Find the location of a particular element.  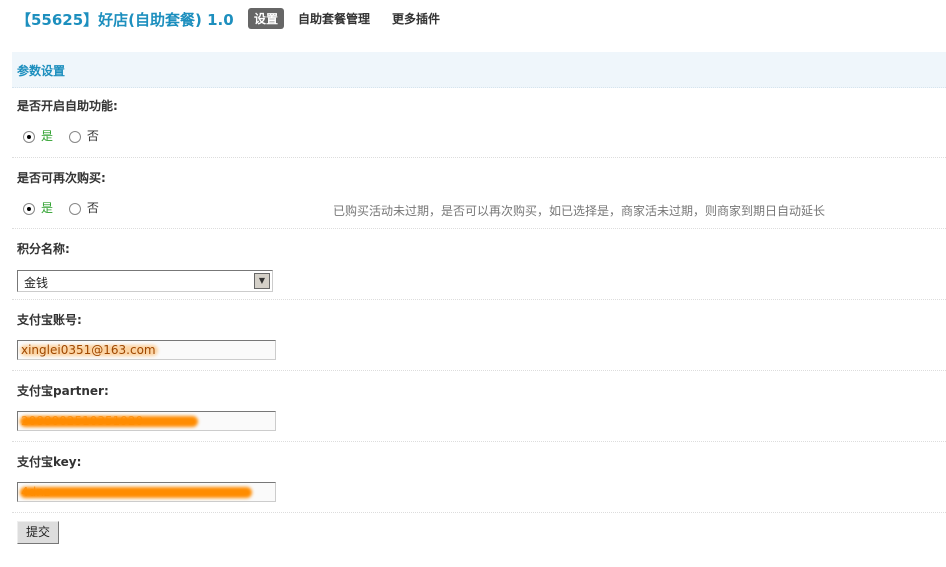

rebuy-radio-group: 是 否 is located at coordinates (67, 207).